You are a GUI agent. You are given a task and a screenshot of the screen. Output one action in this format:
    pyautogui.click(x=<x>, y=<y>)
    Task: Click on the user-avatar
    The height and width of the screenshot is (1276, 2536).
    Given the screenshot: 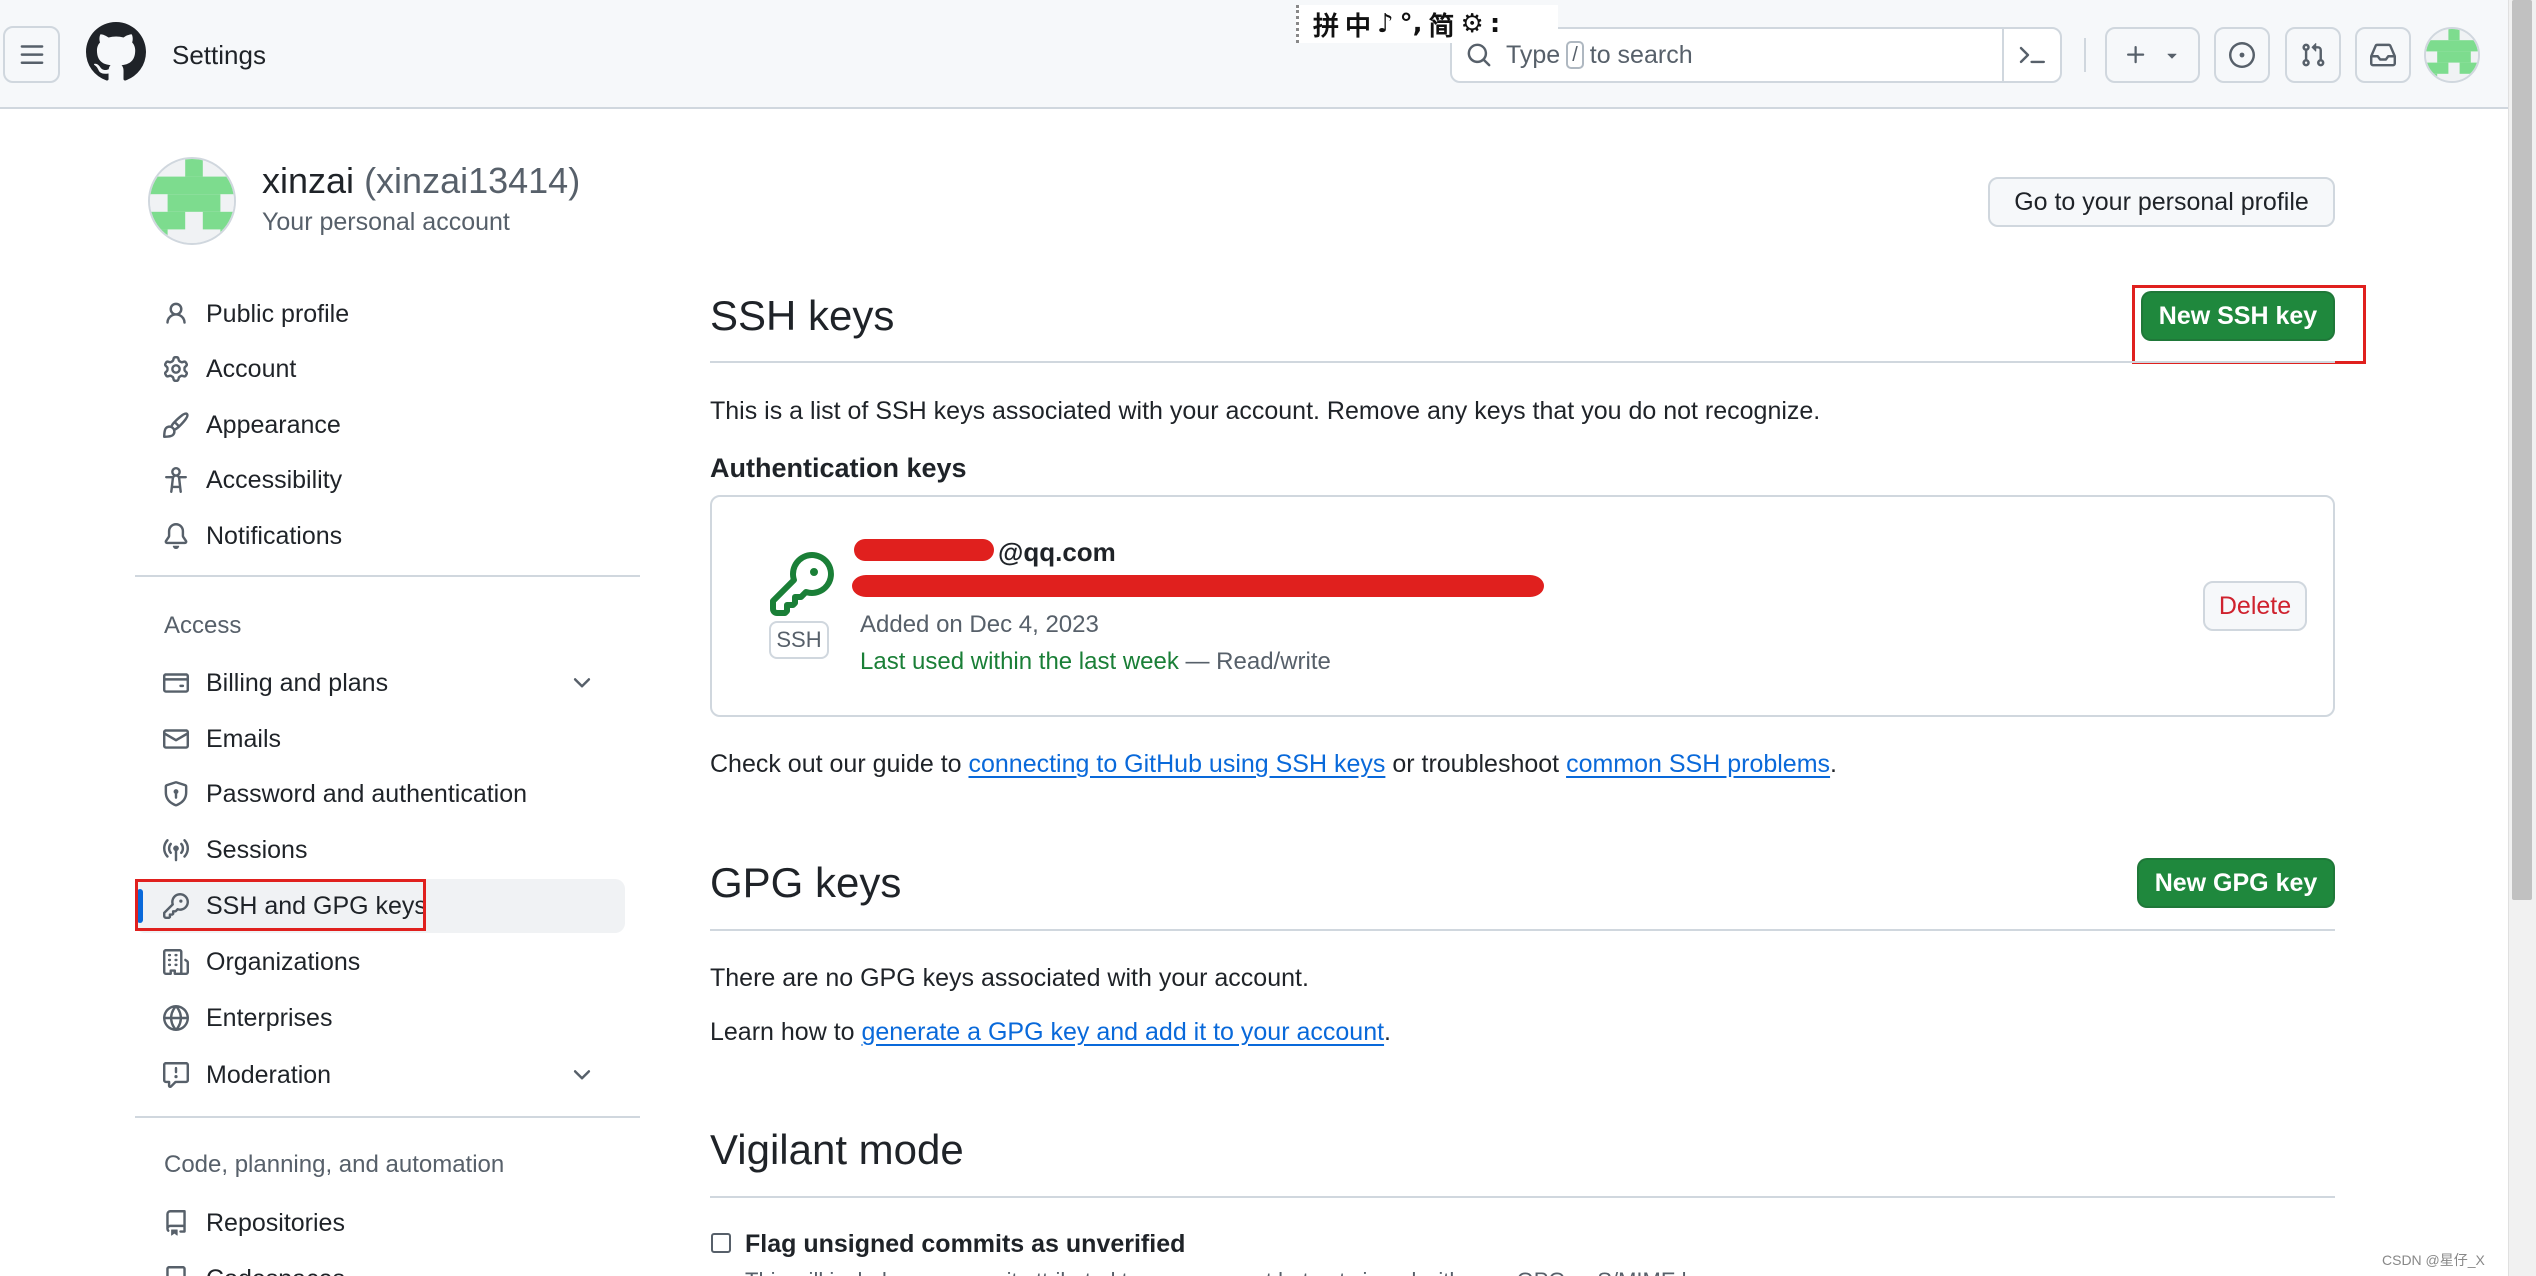 What is the action you would take?
    pyautogui.click(x=2452, y=55)
    